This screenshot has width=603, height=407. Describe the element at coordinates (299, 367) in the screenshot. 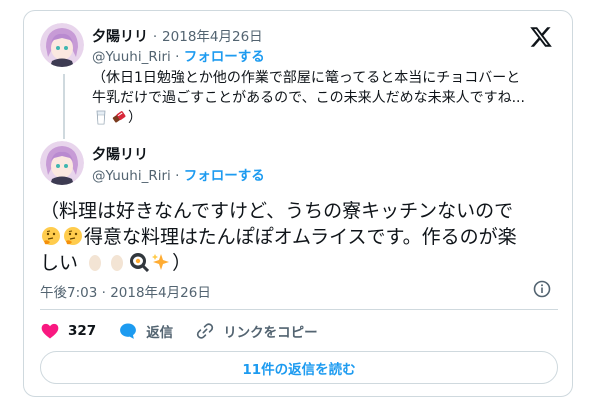

I see `read-replies-button: 11件の返信を読む` at that location.